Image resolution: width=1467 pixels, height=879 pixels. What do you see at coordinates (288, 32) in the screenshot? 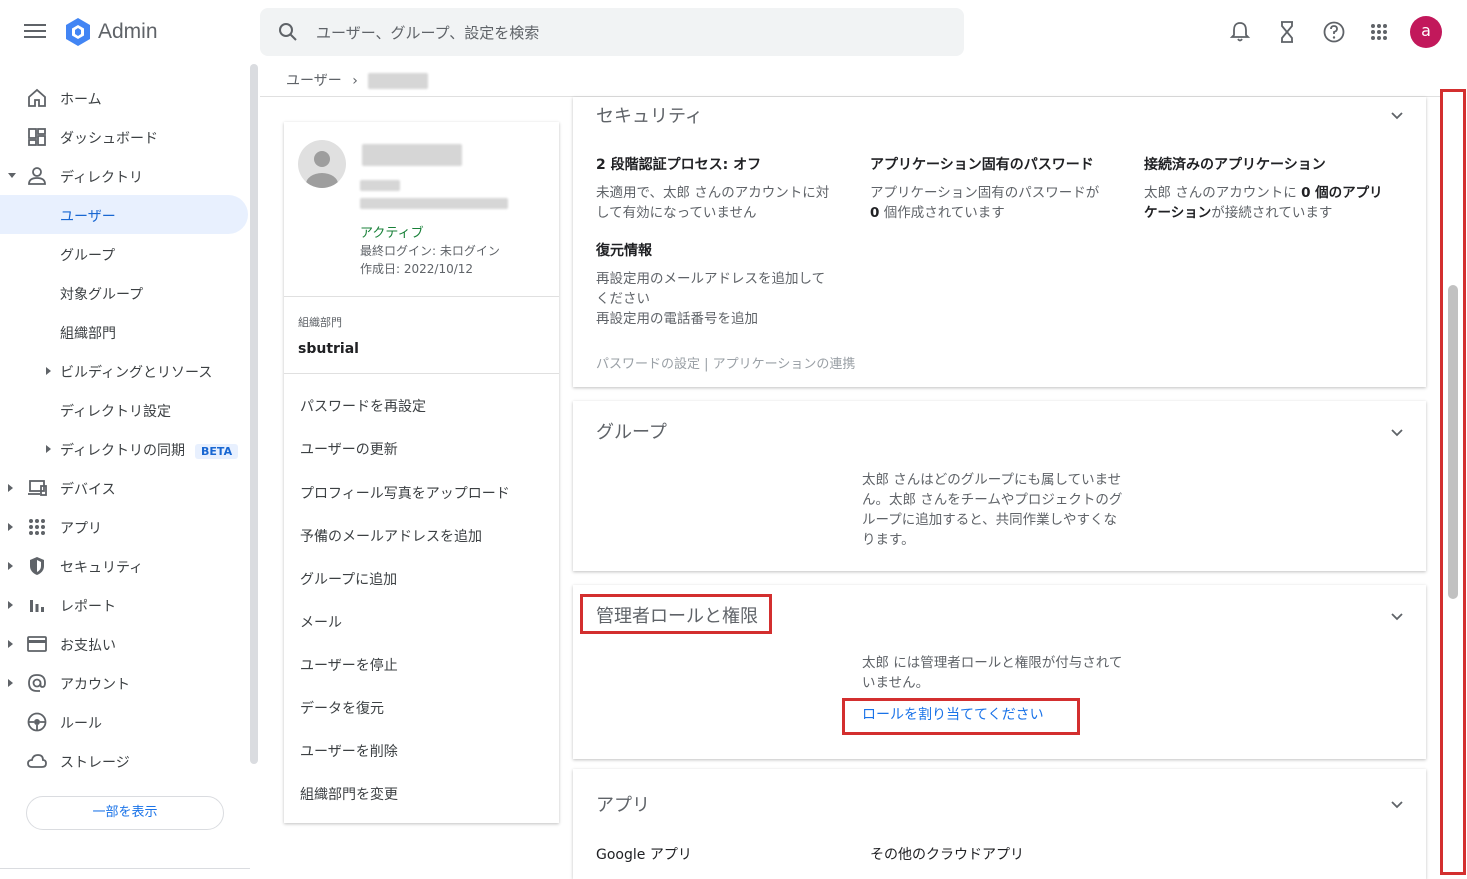
I see `search-icon` at bounding box center [288, 32].